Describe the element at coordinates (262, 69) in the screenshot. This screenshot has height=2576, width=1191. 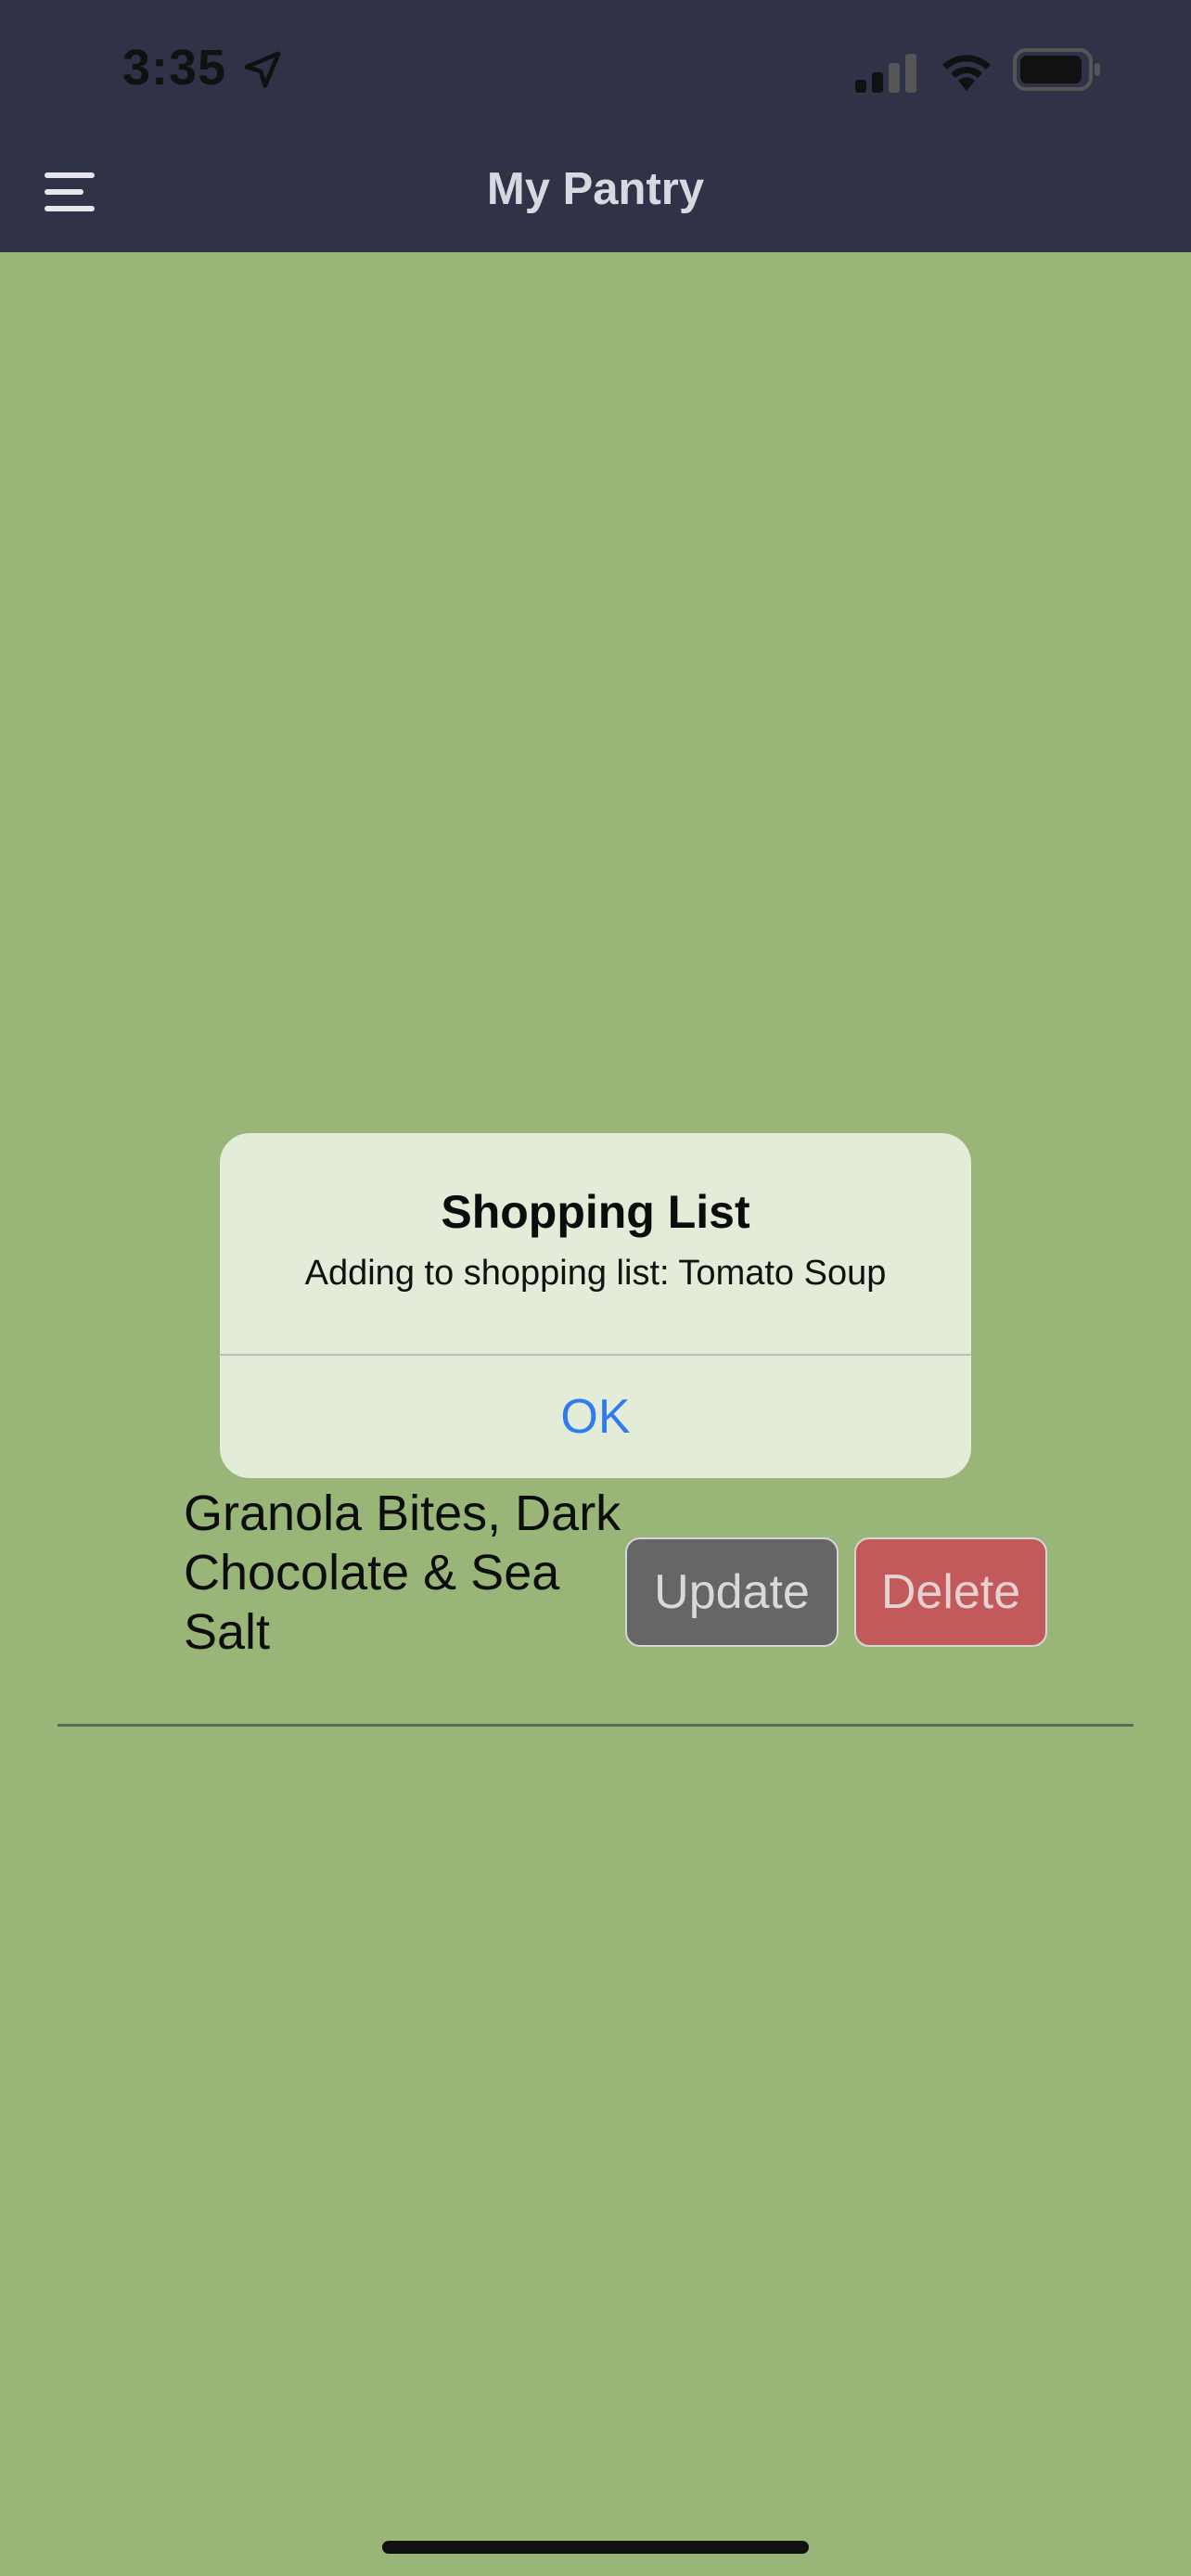
I see `location-arrow-icon` at that location.